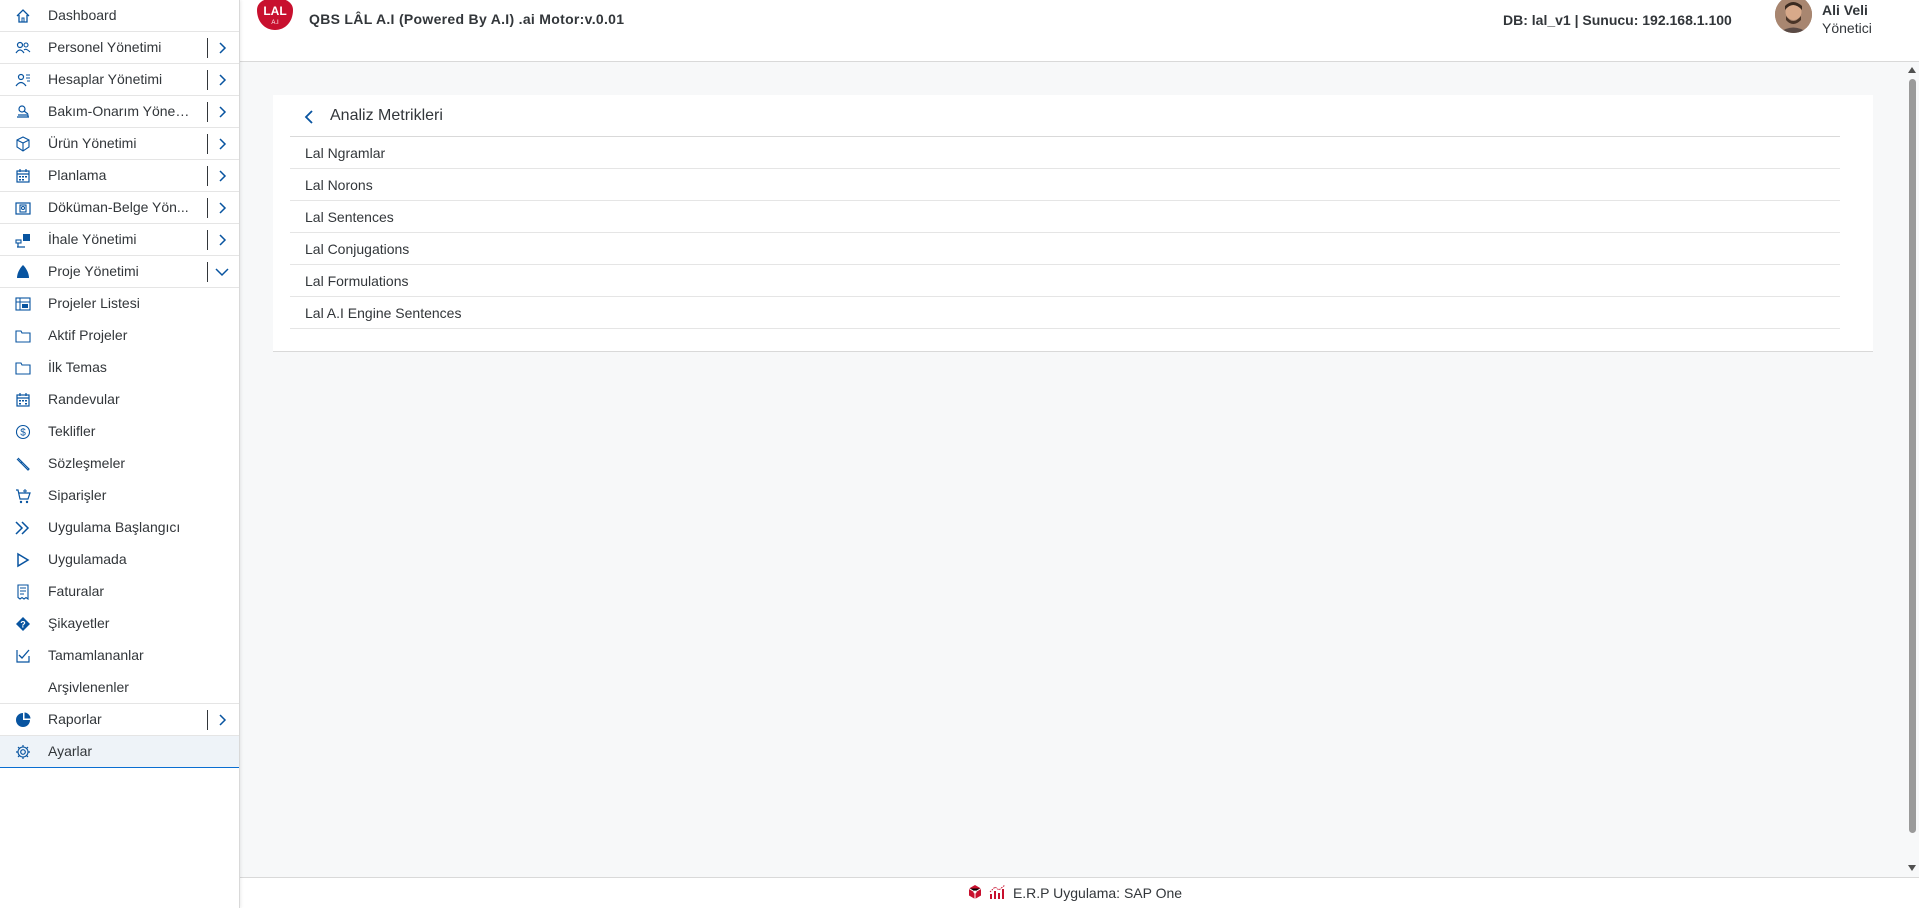 The width and height of the screenshot is (1919, 908). I want to click on chart-logo-icon, so click(998, 893).